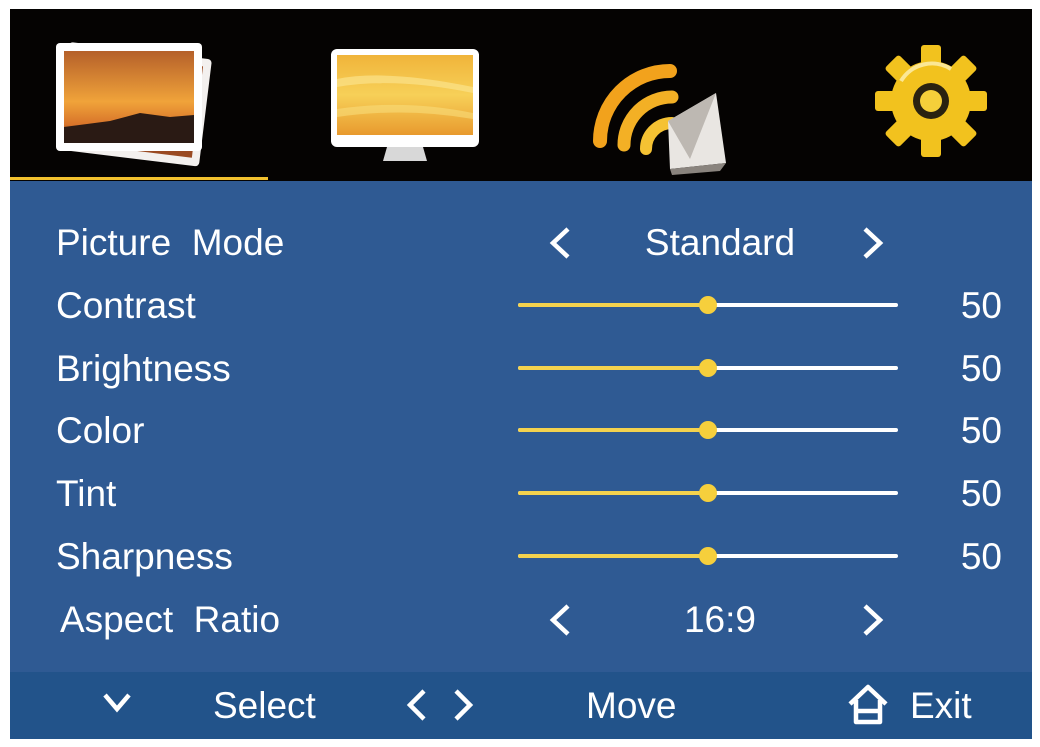 This screenshot has width=1040, height=747. Describe the element at coordinates (719, 619) in the screenshot. I see `aspect-ratio-value: 16:9` at that location.